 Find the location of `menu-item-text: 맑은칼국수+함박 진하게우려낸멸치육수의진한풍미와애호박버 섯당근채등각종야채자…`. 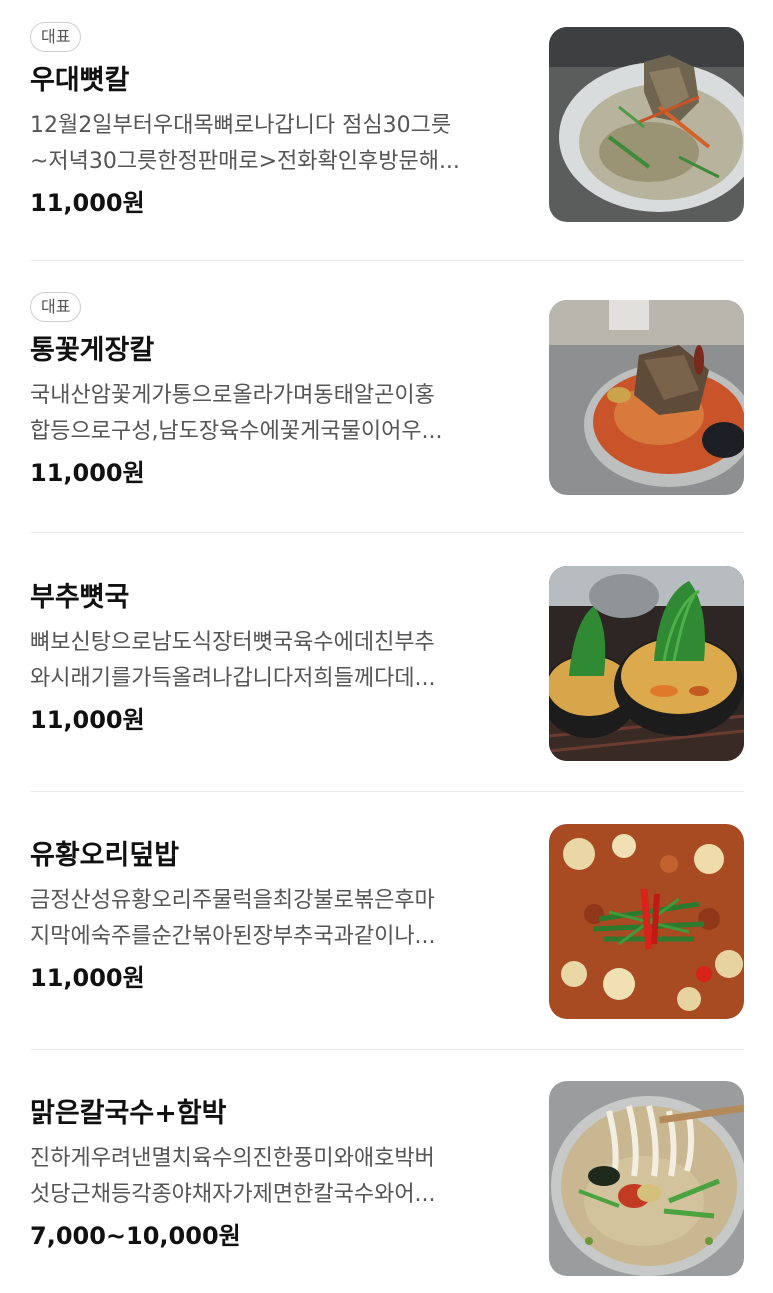

menu-item-text: 맑은칼국수+함박 진하게우려낸멸치육수의진한풍미와애호박버 섯당근채등각종야채자… is located at coordinates (280, 1174).